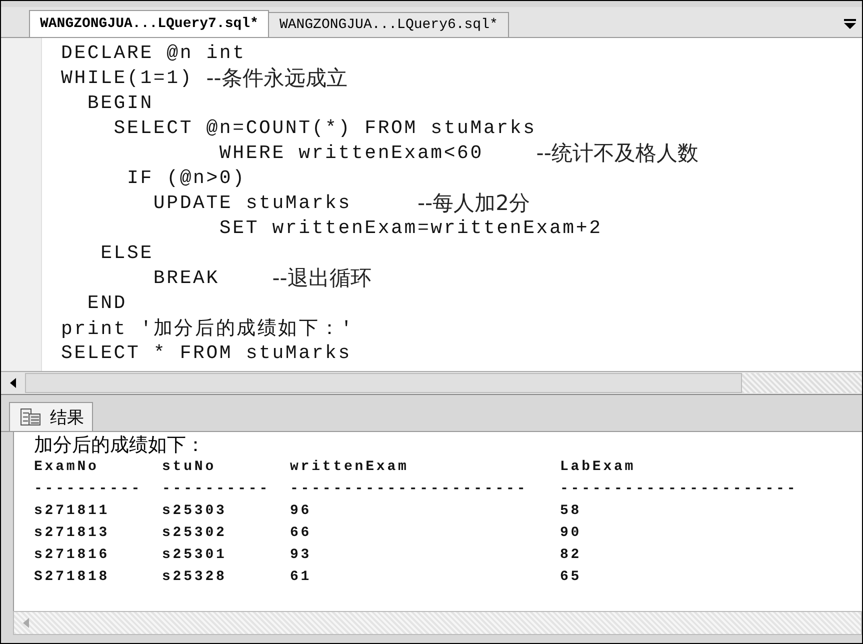  I want to click on code-comment: --条件永远成立, so click(277, 78).